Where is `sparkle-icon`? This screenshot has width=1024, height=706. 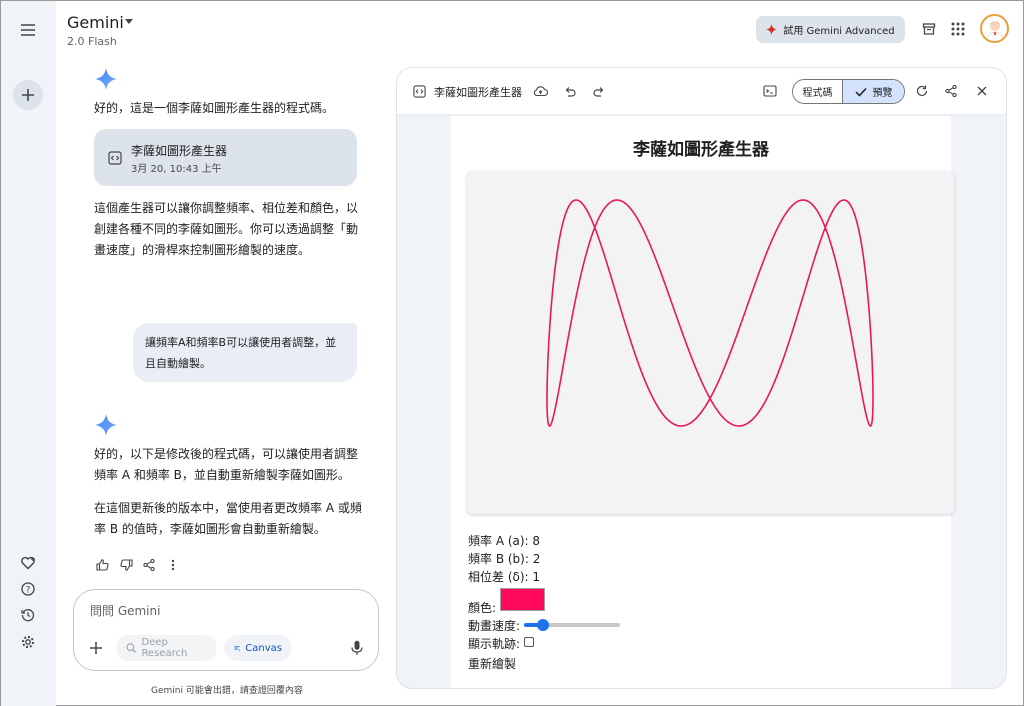
sparkle-icon is located at coordinates (772, 29).